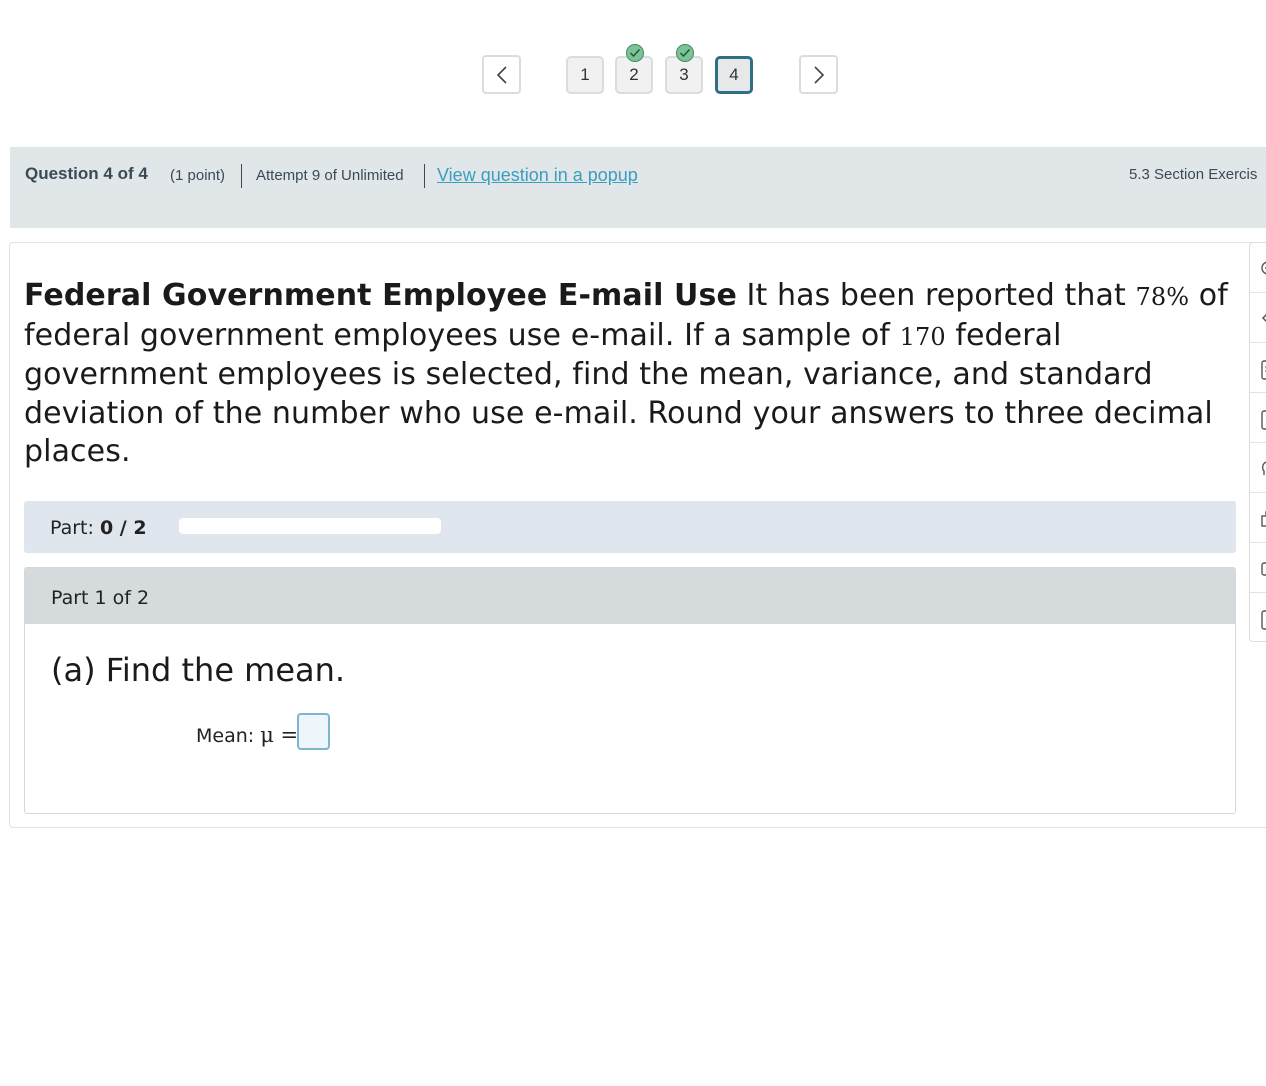 The image size is (1266, 1086). Describe the element at coordinates (198, 175) in the screenshot. I see `question-points: (1 point)` at that location.